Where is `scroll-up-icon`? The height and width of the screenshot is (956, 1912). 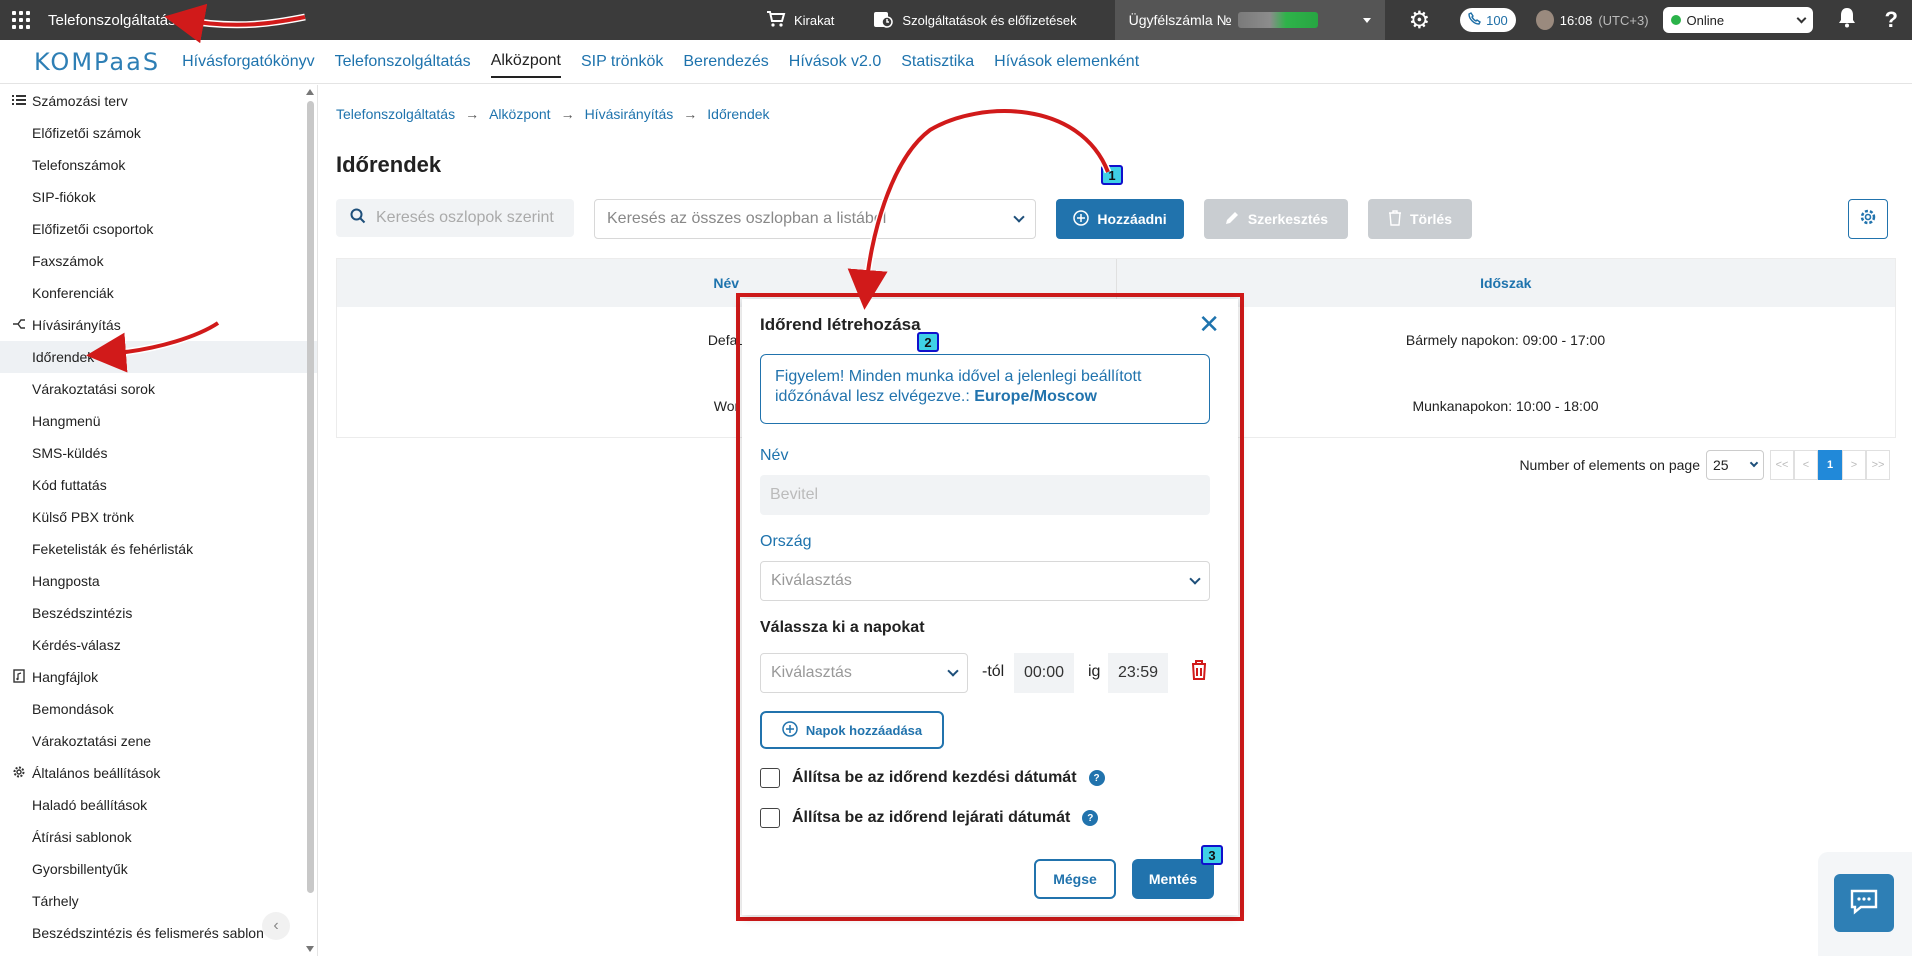 scroll-up-icon is located at coordinates (310, 92).